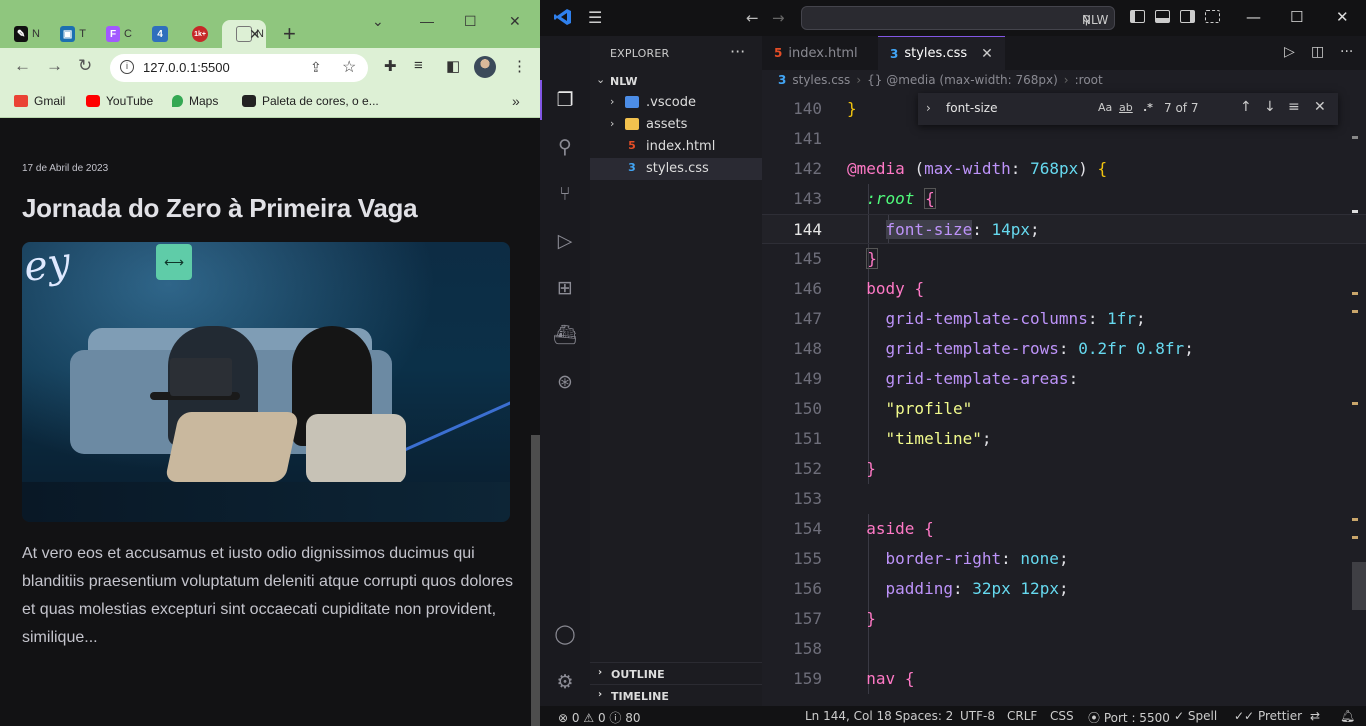 This screenshot has height=726, width=1366. Describe the element at coordinates (1162, 16) in the screenshot. I see `toggle-panel-icon` at that location.